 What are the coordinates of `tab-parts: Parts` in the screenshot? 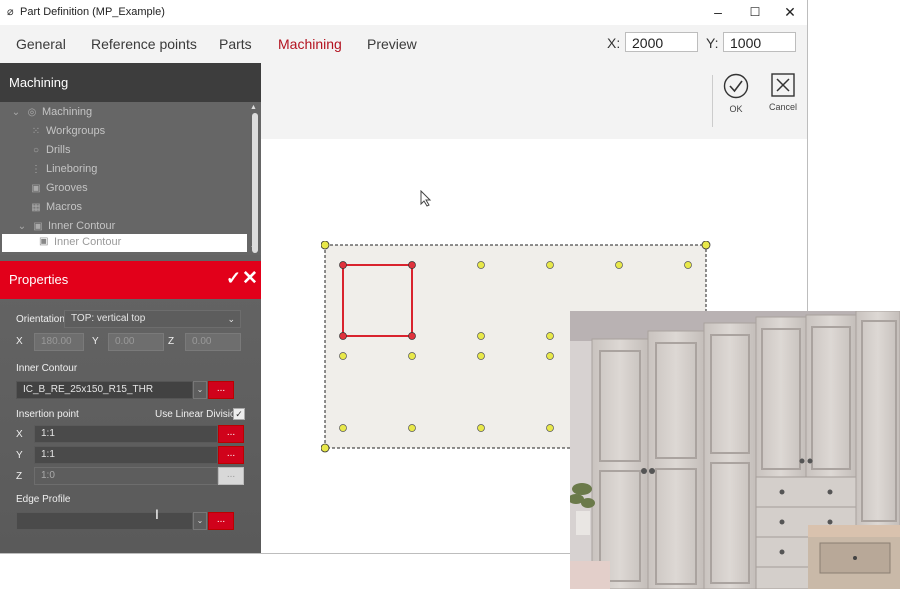 It's located at (235, 44).